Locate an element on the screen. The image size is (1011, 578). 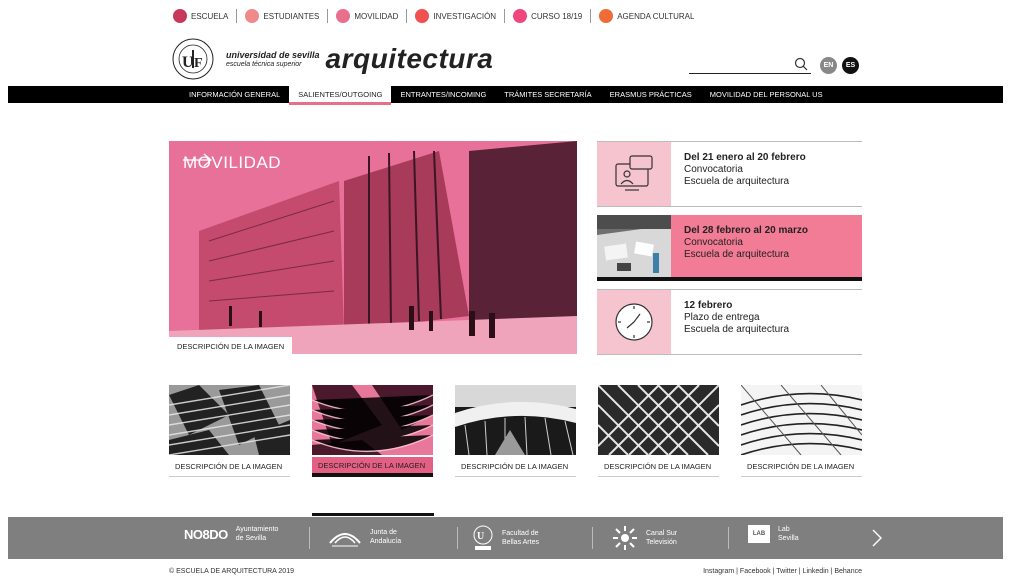
university-name-line1: universidad de sevilla is located at coordinates (273, 54).